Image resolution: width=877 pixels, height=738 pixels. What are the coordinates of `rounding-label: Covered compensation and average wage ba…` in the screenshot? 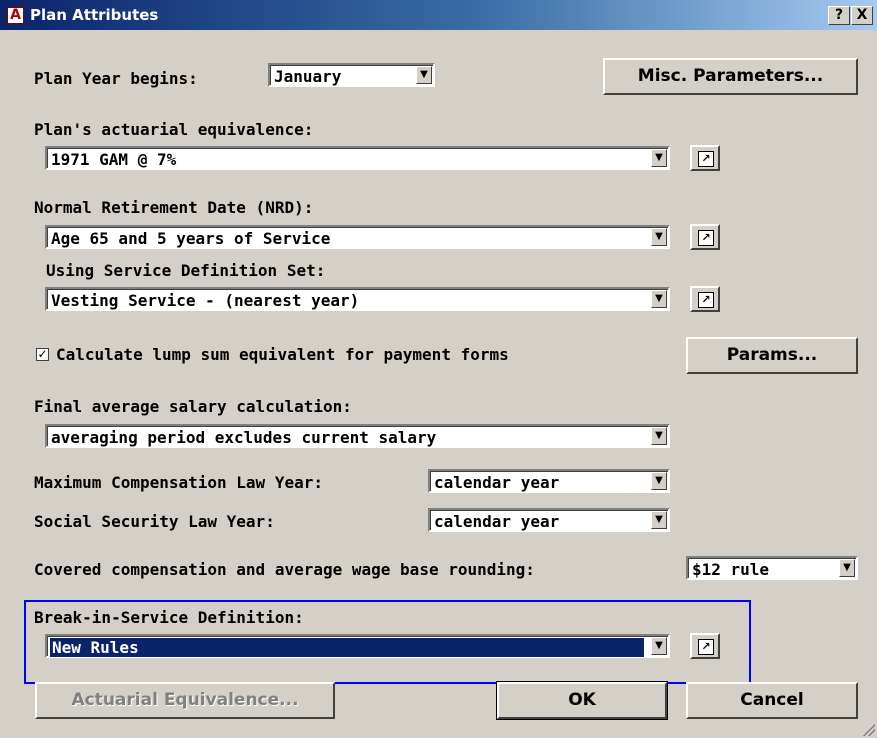 It's located at (284, 569).